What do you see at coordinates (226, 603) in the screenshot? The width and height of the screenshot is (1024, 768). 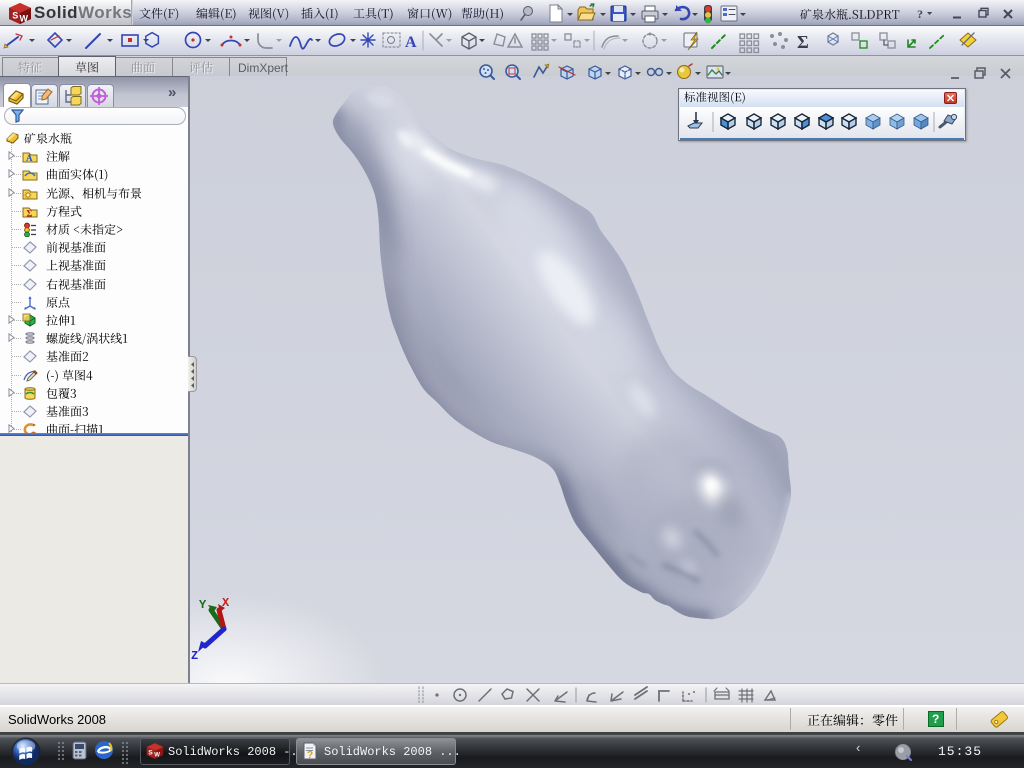 I see `svg-text: X` at bounding box center [226, 603].